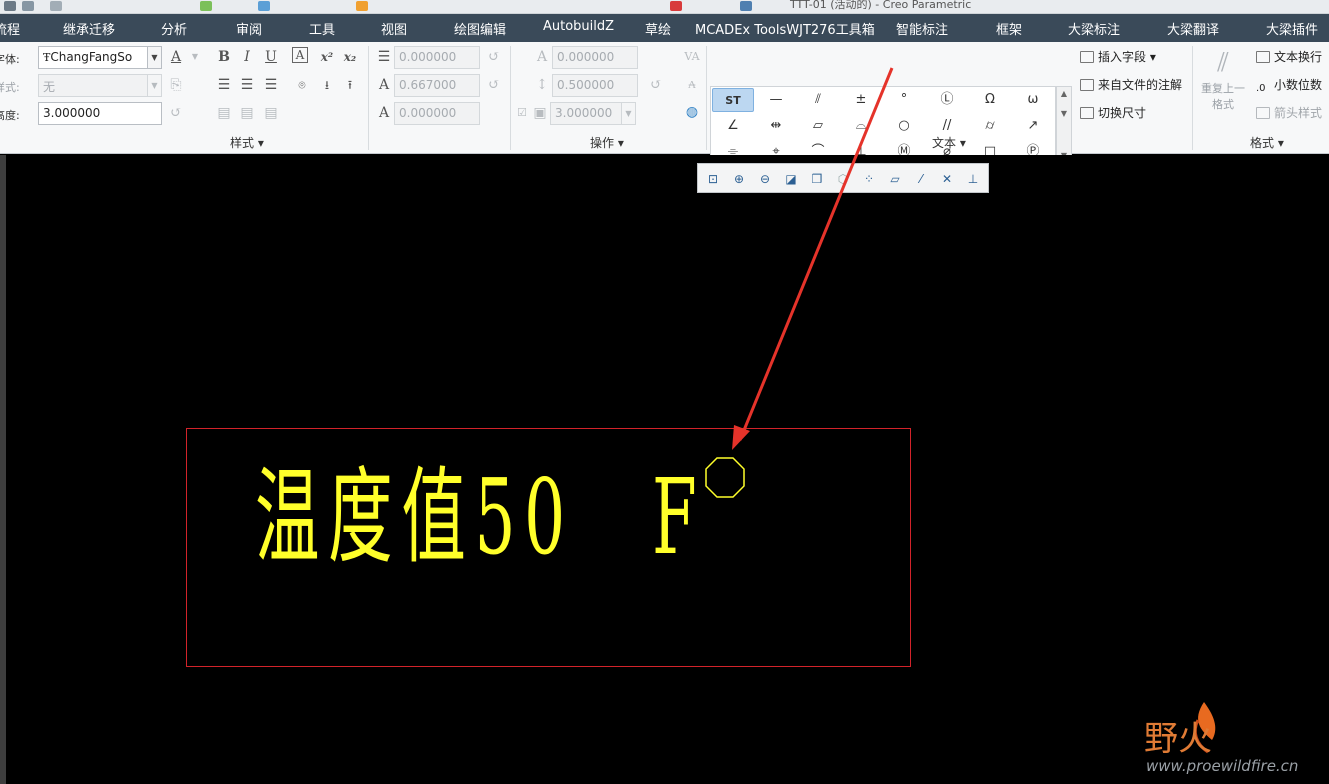  I want to click on pointer-arrow, so click(799, 282).